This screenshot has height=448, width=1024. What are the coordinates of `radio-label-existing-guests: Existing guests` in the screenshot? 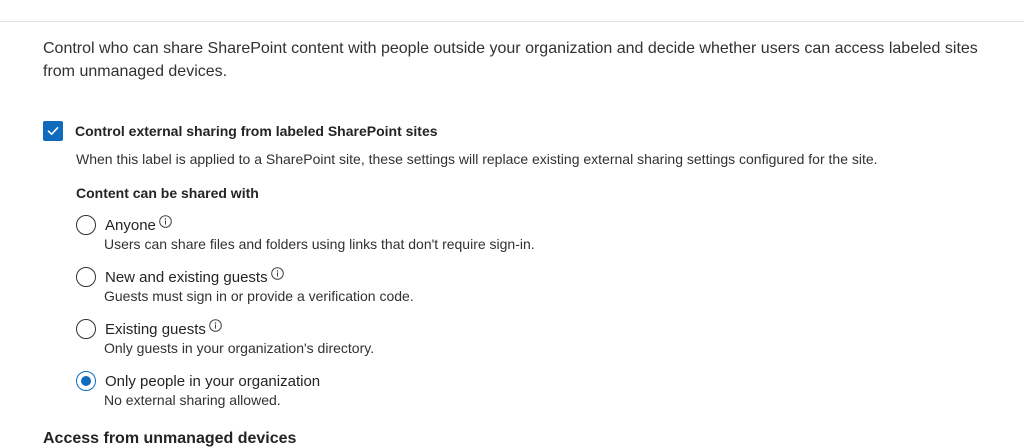 It's located at (155, 329).